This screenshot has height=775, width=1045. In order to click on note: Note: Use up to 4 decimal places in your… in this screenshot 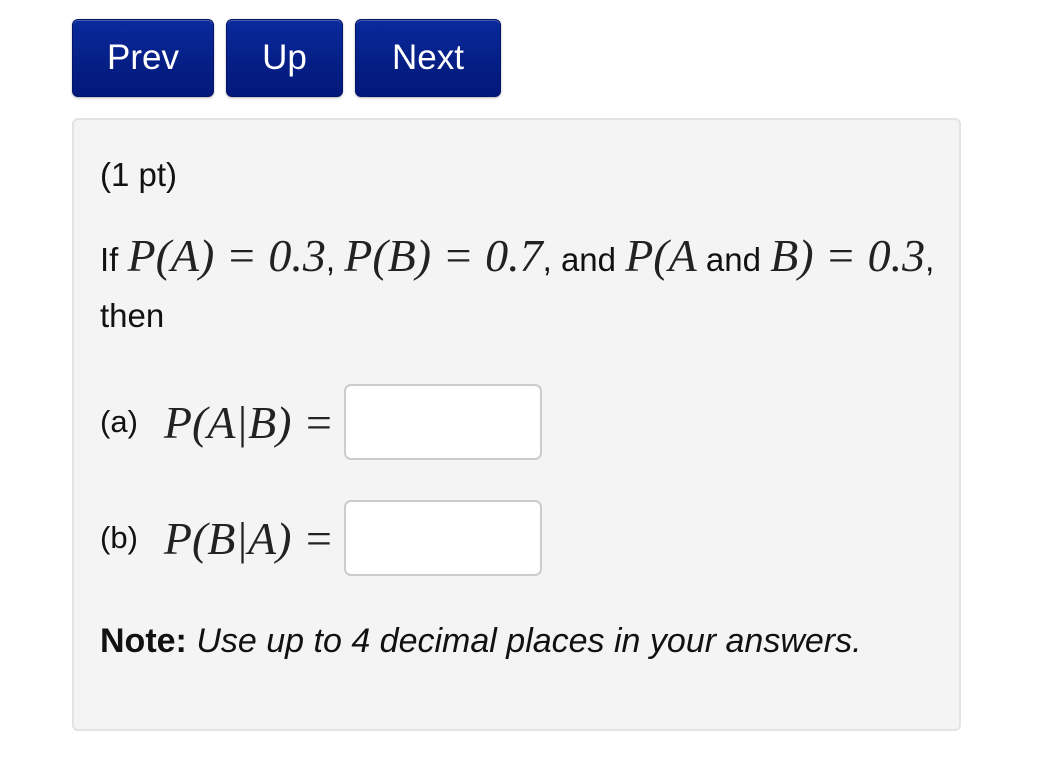, I will do `click(481, 641)`.